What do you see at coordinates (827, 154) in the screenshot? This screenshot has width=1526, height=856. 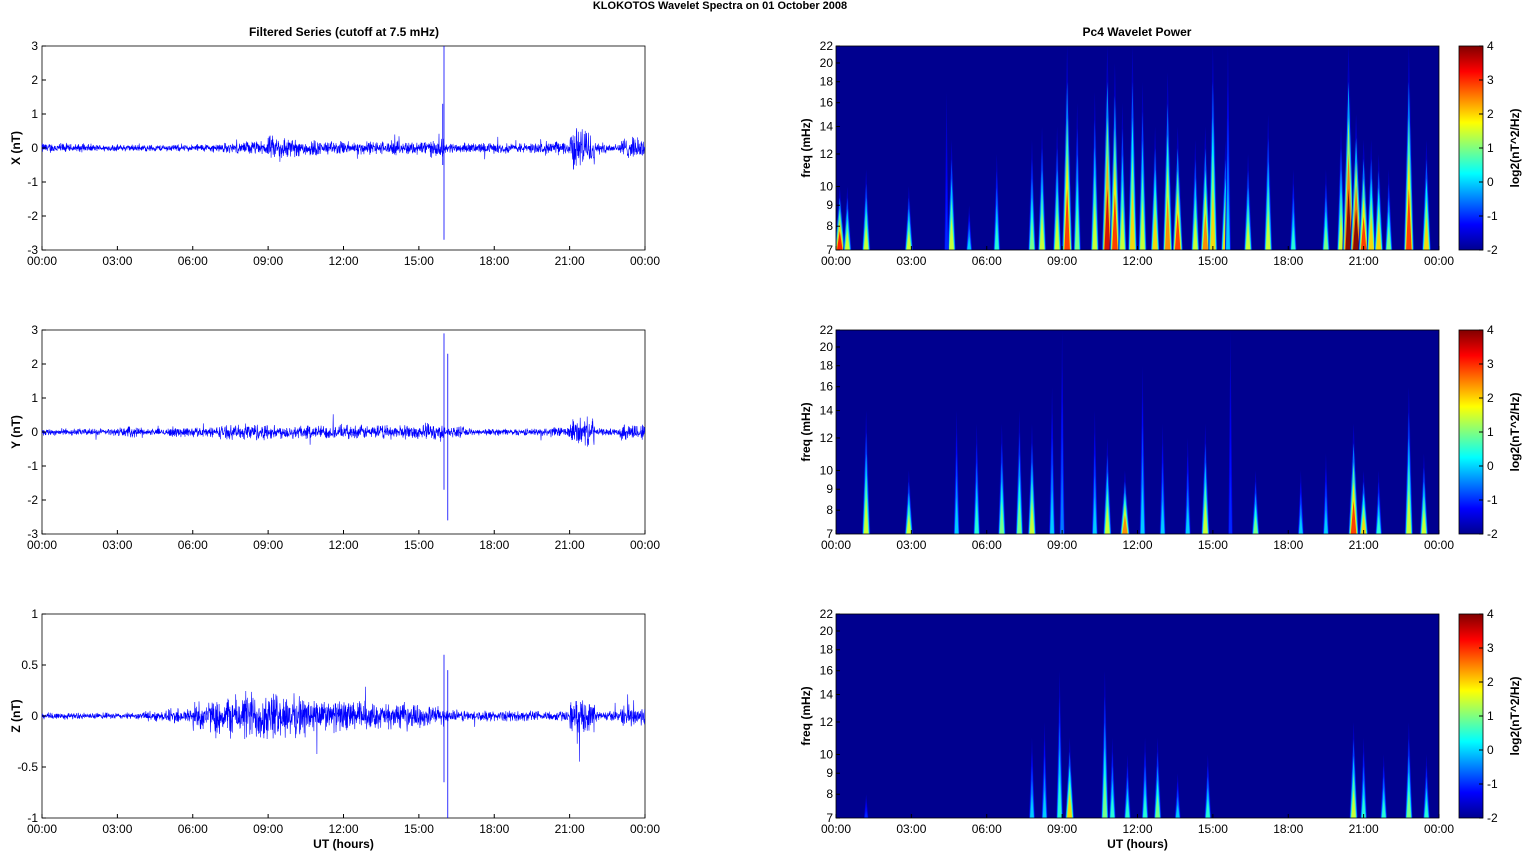 I see `y-tick-label: 12` at bounding box center [827, 154].